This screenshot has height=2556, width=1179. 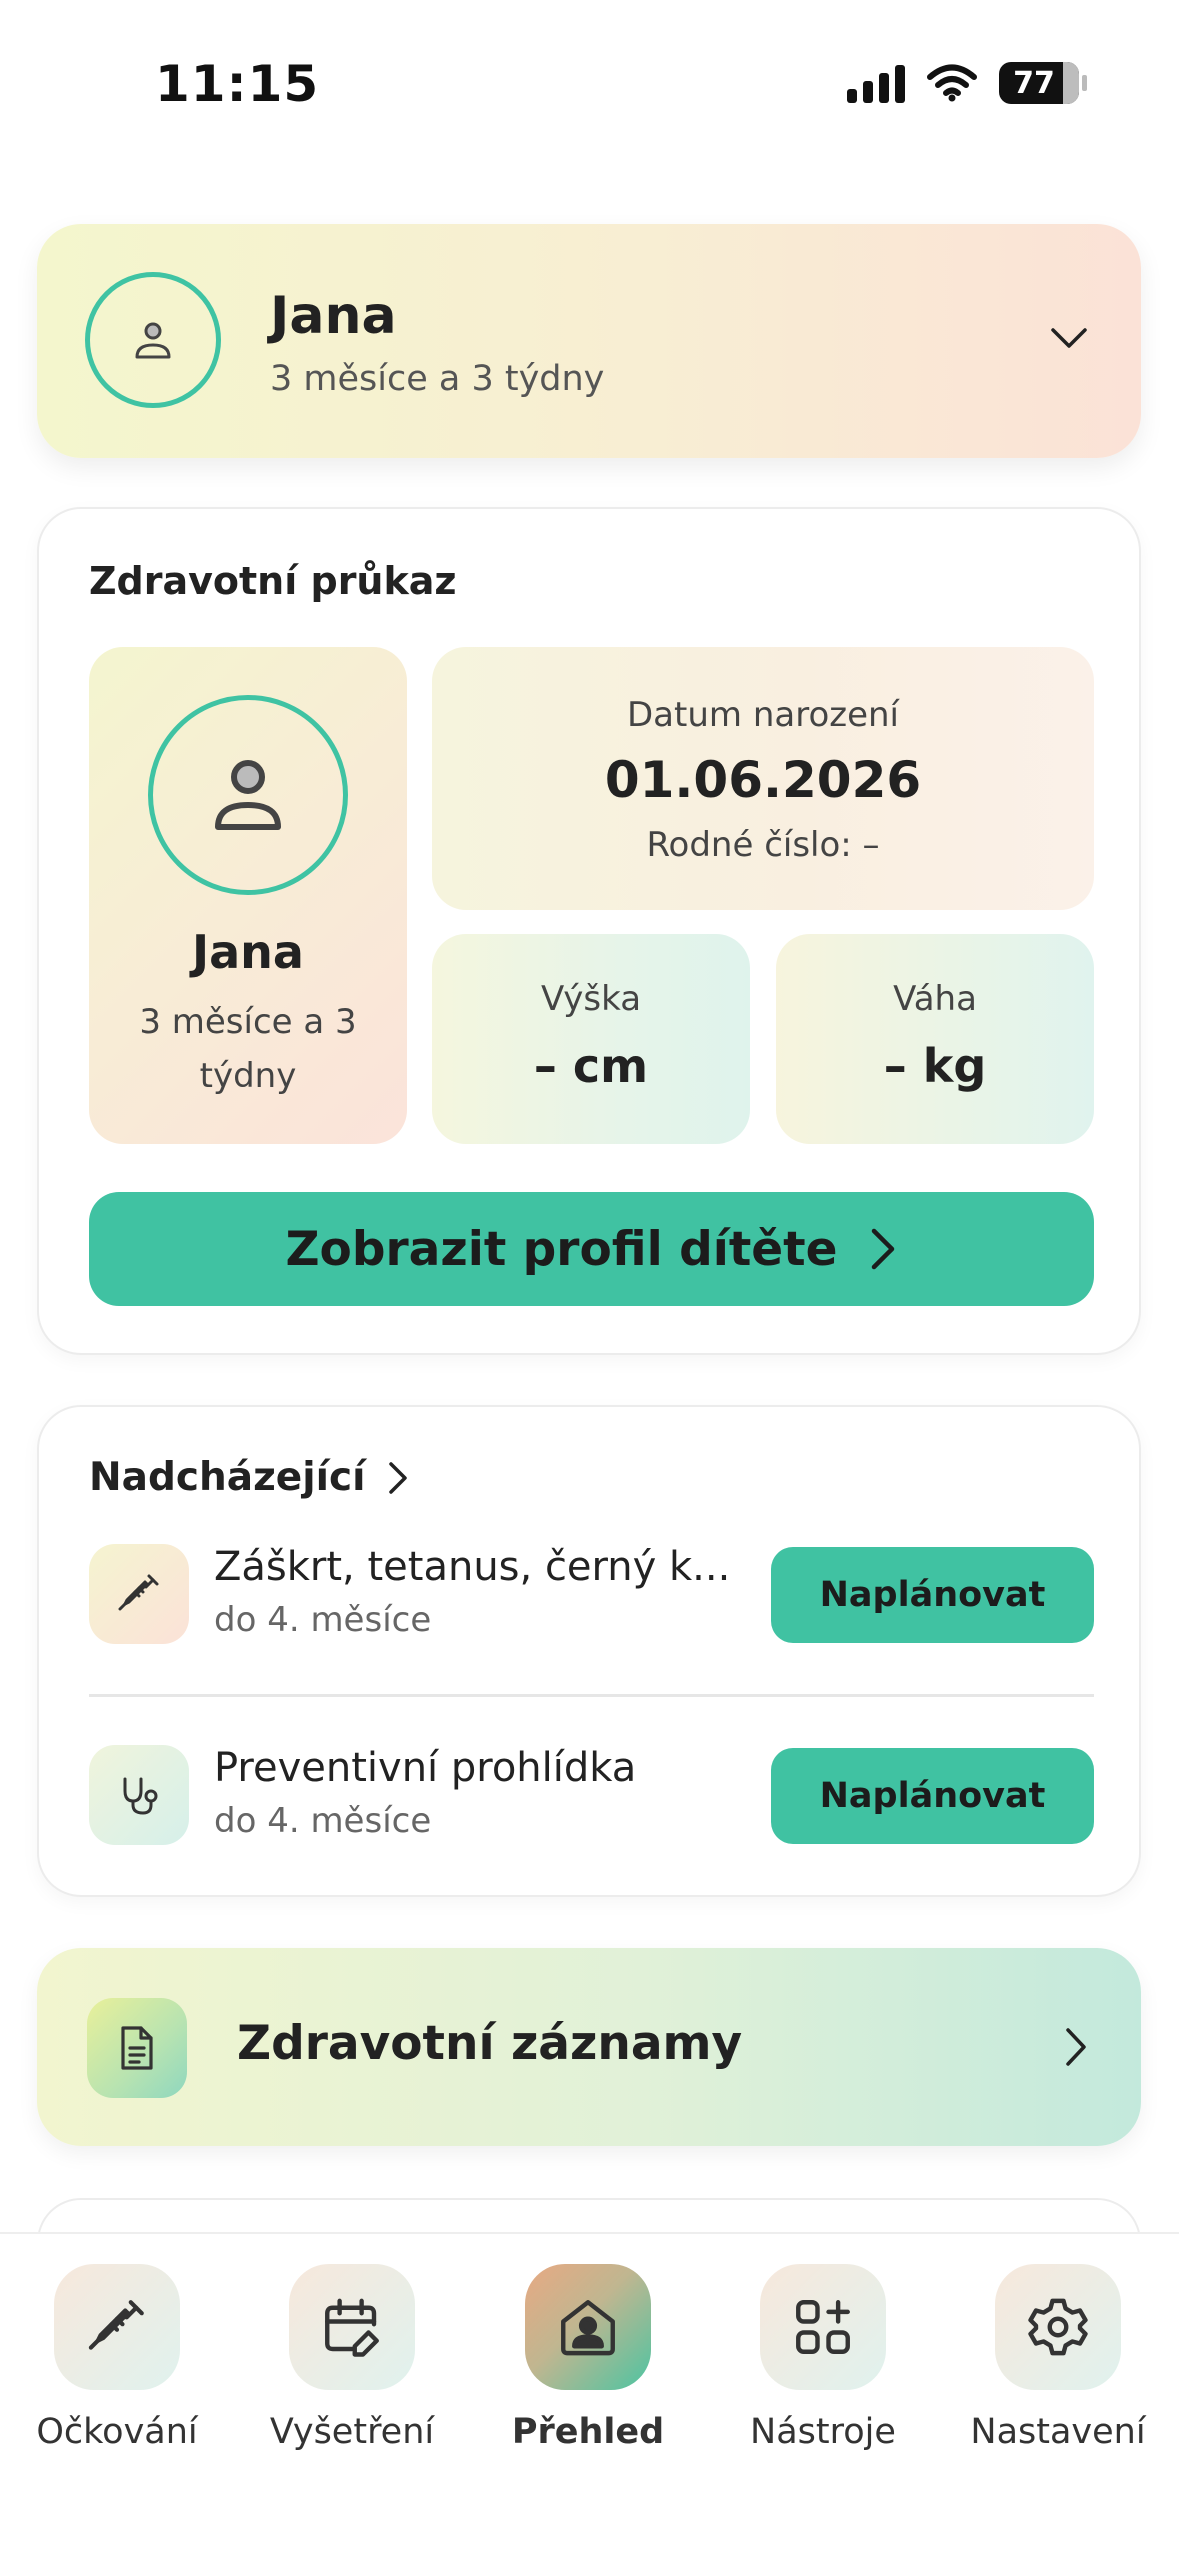 What do you see at coordinates (1034, 83) in the screenshot?
I see `battery-level: 77` at bounding box center [1034, 83].